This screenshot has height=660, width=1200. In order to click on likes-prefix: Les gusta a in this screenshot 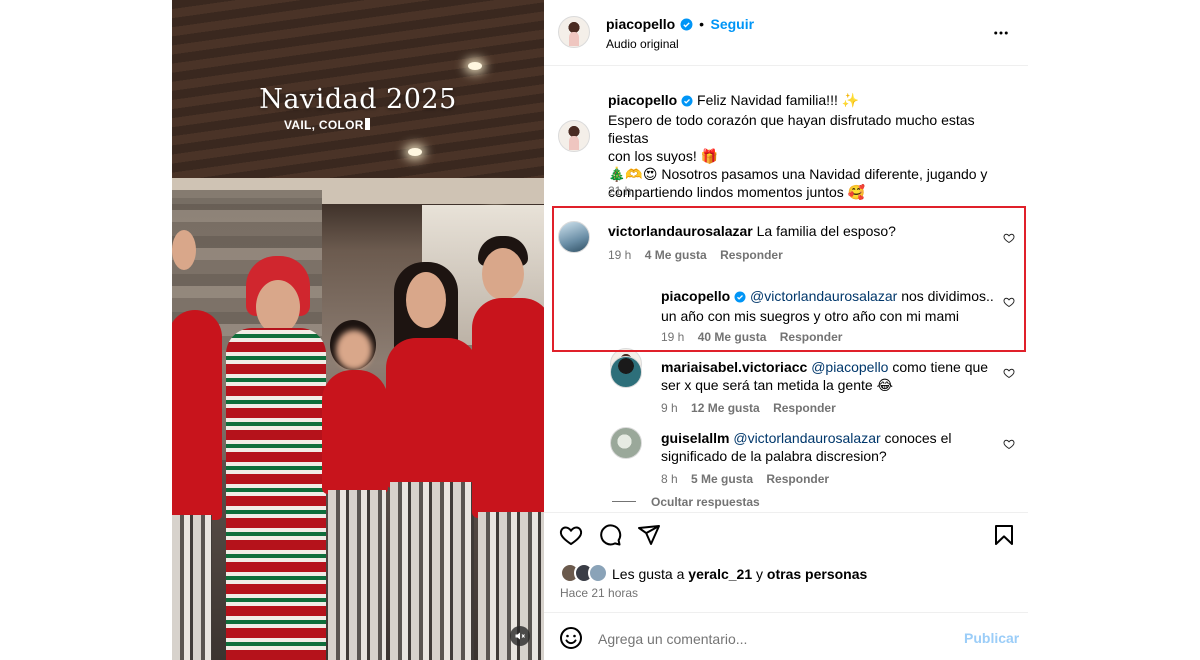, I will do `click(648, 574)`.